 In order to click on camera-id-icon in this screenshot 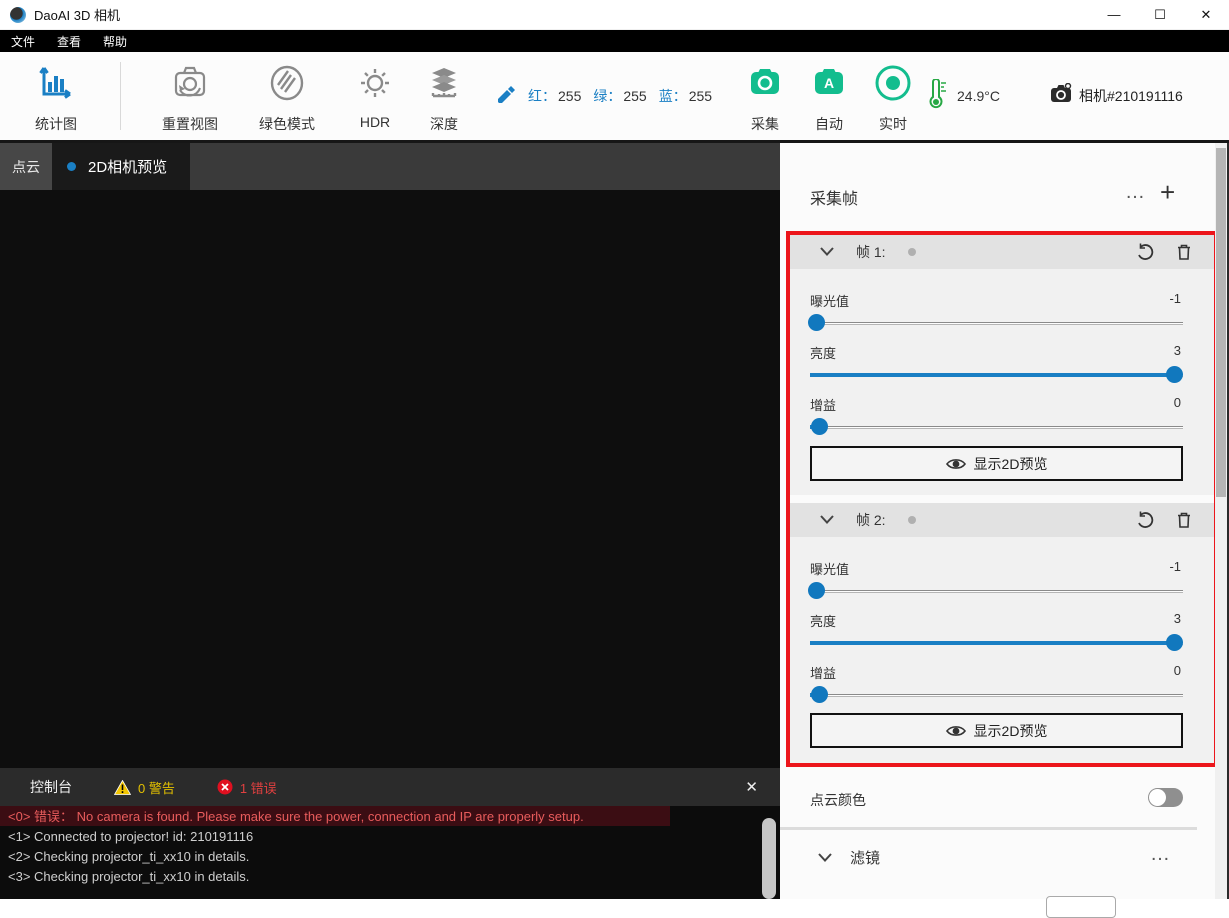, I will do `click(1061, 96)`.